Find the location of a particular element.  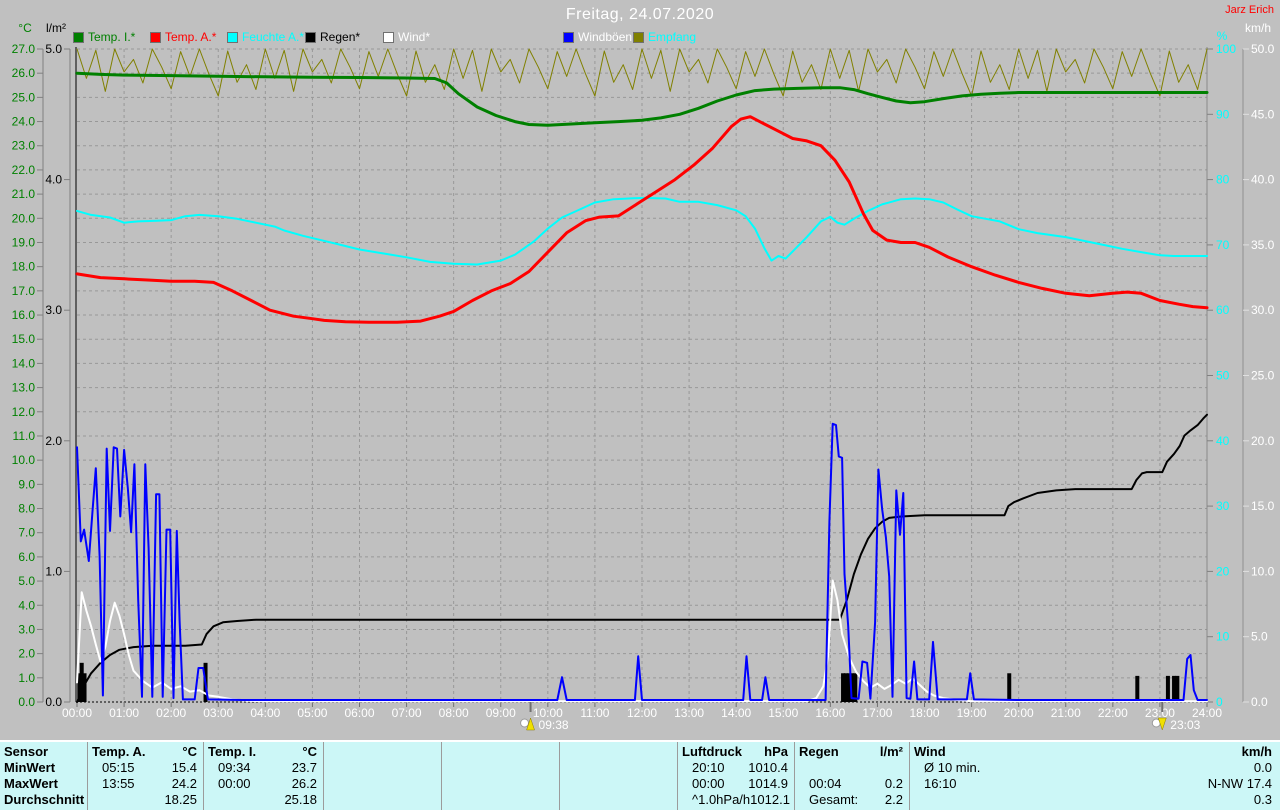

svg-text: 13:00 is located at coordinates (689, 713).